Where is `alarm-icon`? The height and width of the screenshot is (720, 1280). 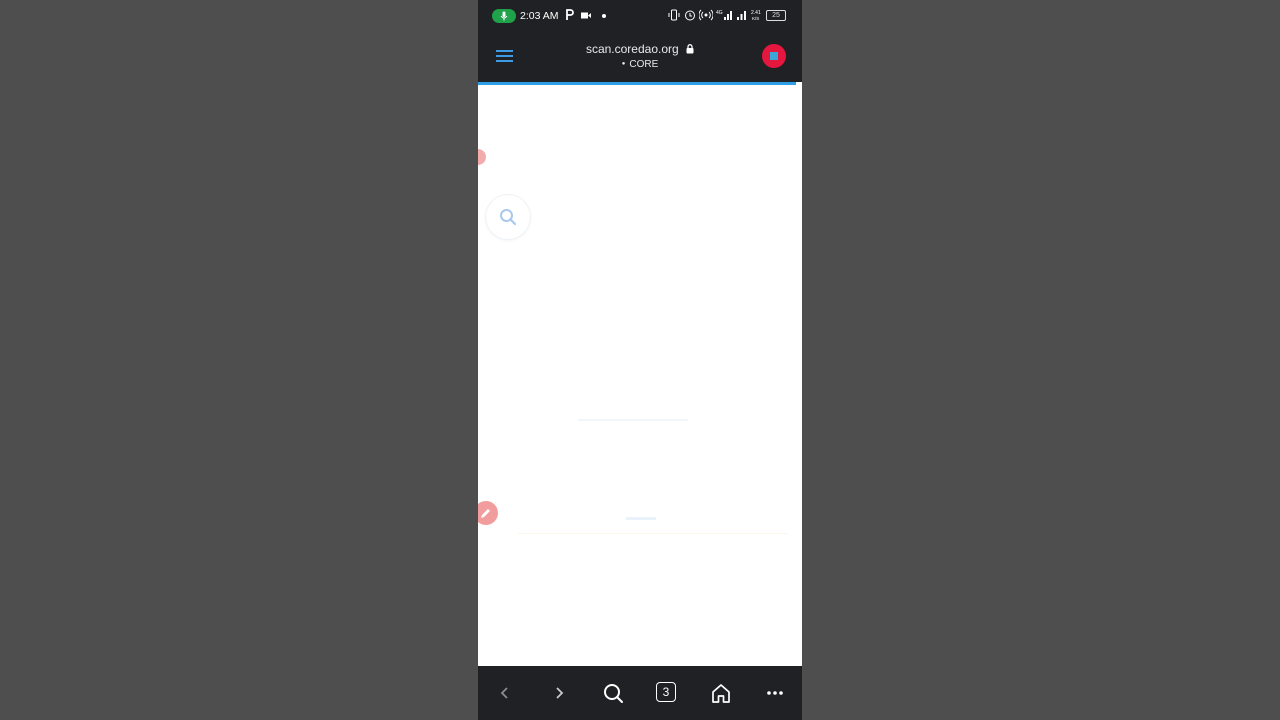
alarm-icon is located at coordinates (690, 15).